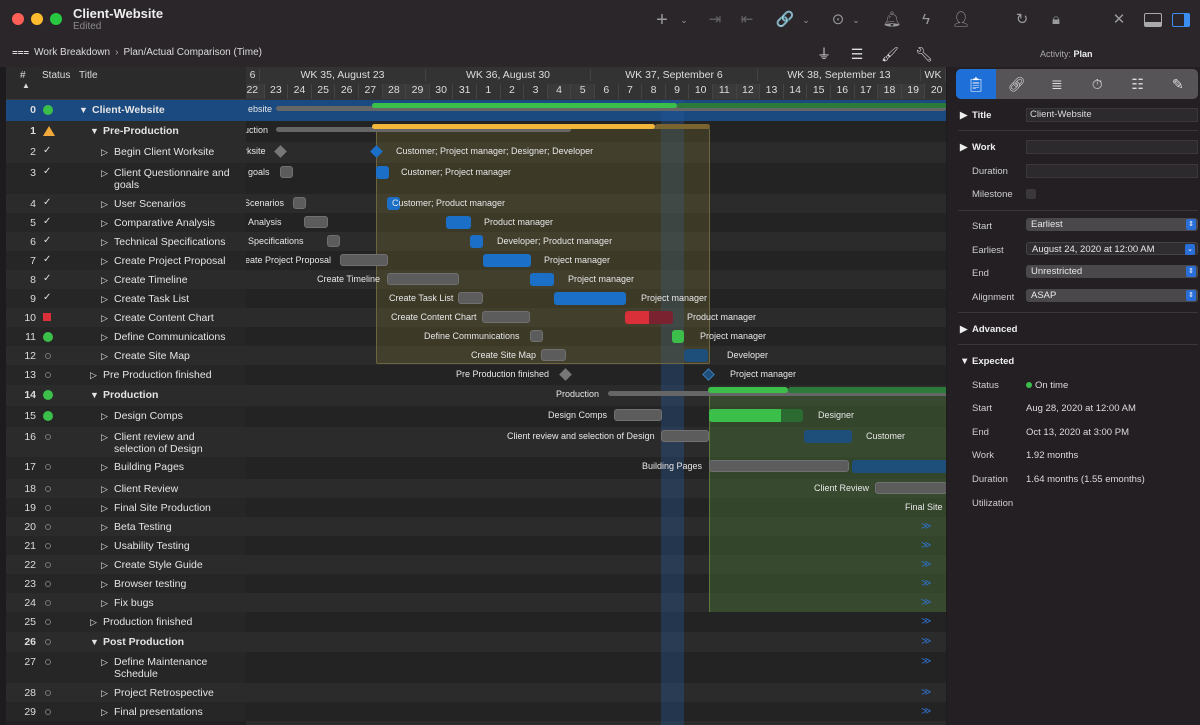  I want to click on more-icon: ⊙, so click(838, 20).